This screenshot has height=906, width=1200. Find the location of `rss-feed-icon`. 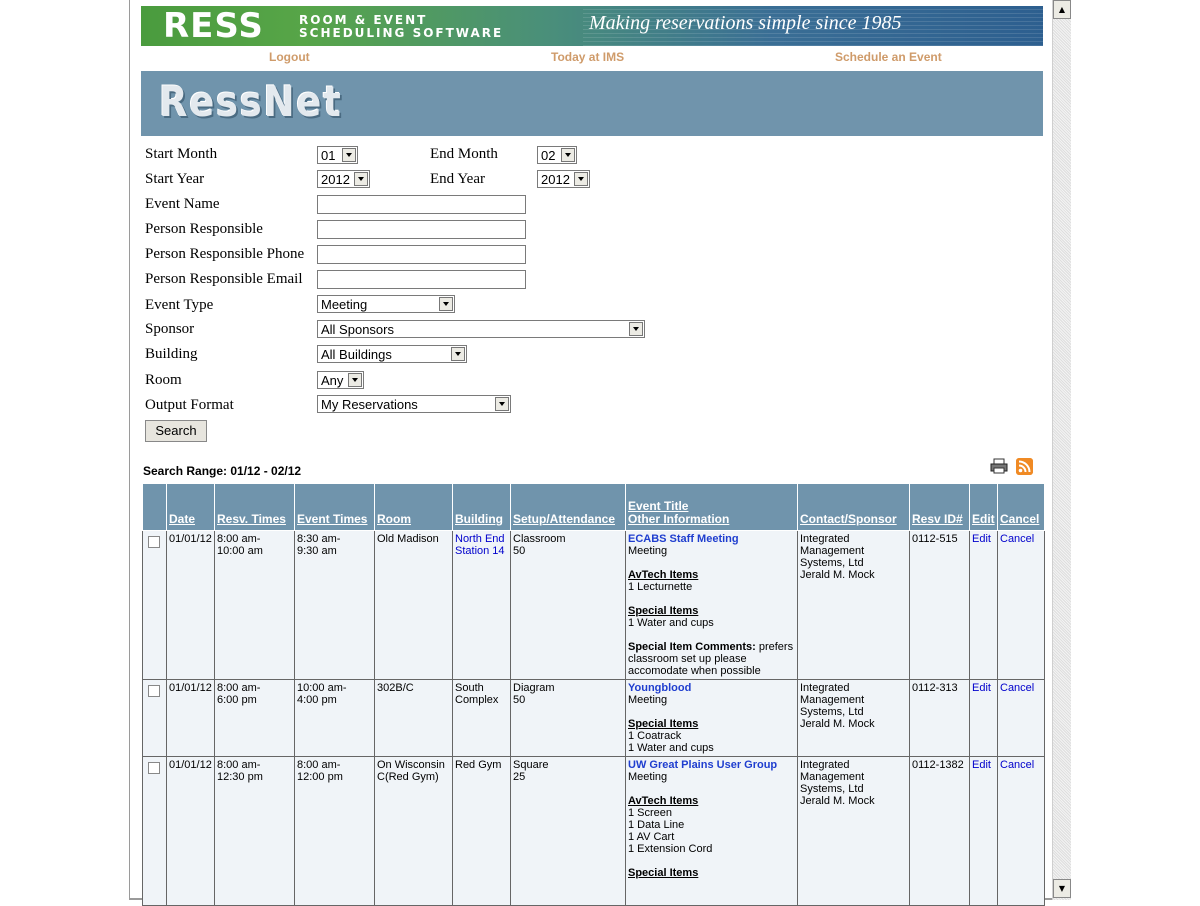

rss-feed-icon is located at coordinates (1024, 466).